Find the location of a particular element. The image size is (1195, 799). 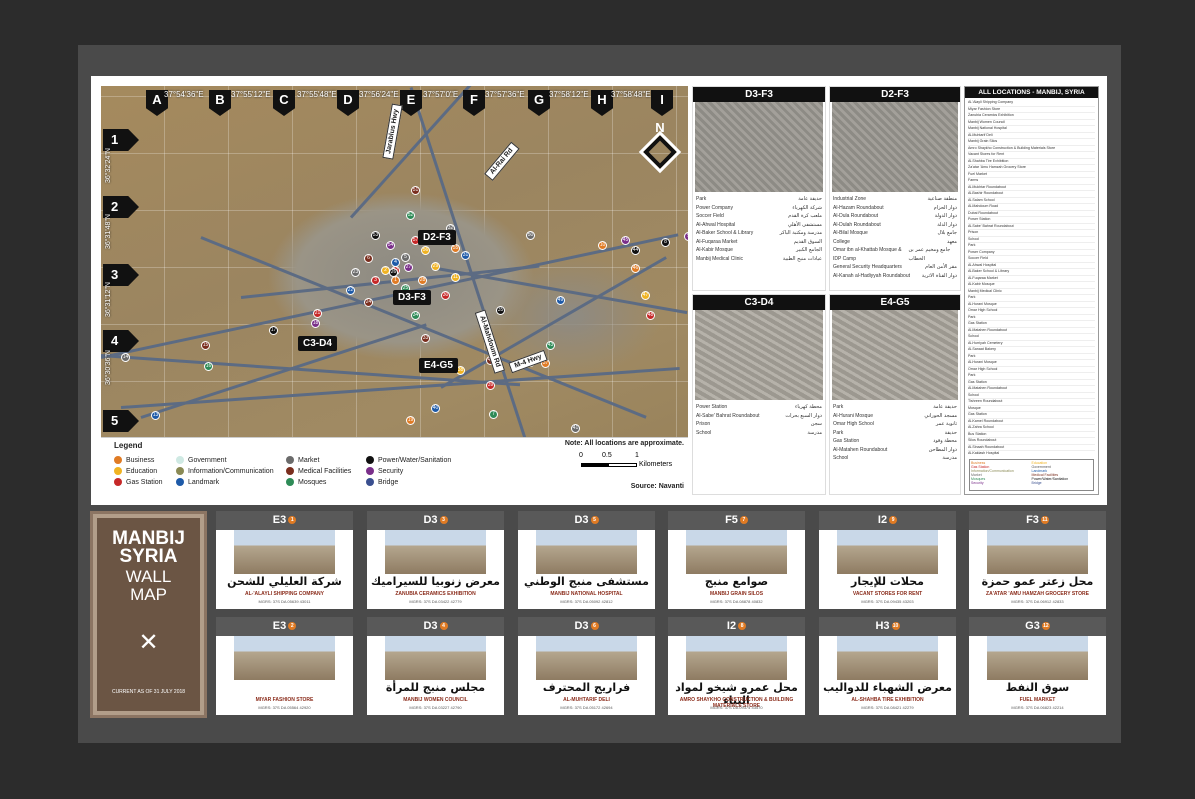

panel-location-row: Al-Dulah Roundabout دوار الدلة is located at coordinates (895, 225).